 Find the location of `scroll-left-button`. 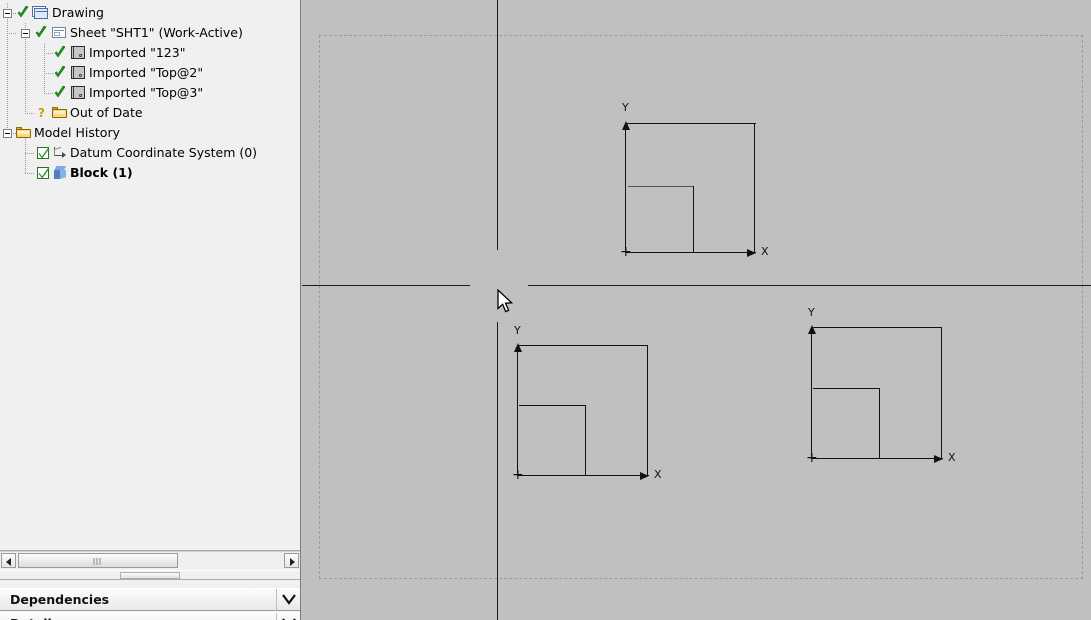

scroll-left-button is located at coordinates (8, 560).